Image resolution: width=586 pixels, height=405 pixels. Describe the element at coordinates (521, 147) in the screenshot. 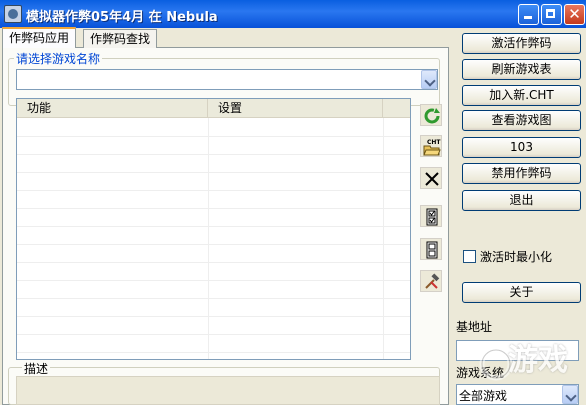

I see `count-button: 103` at that location.